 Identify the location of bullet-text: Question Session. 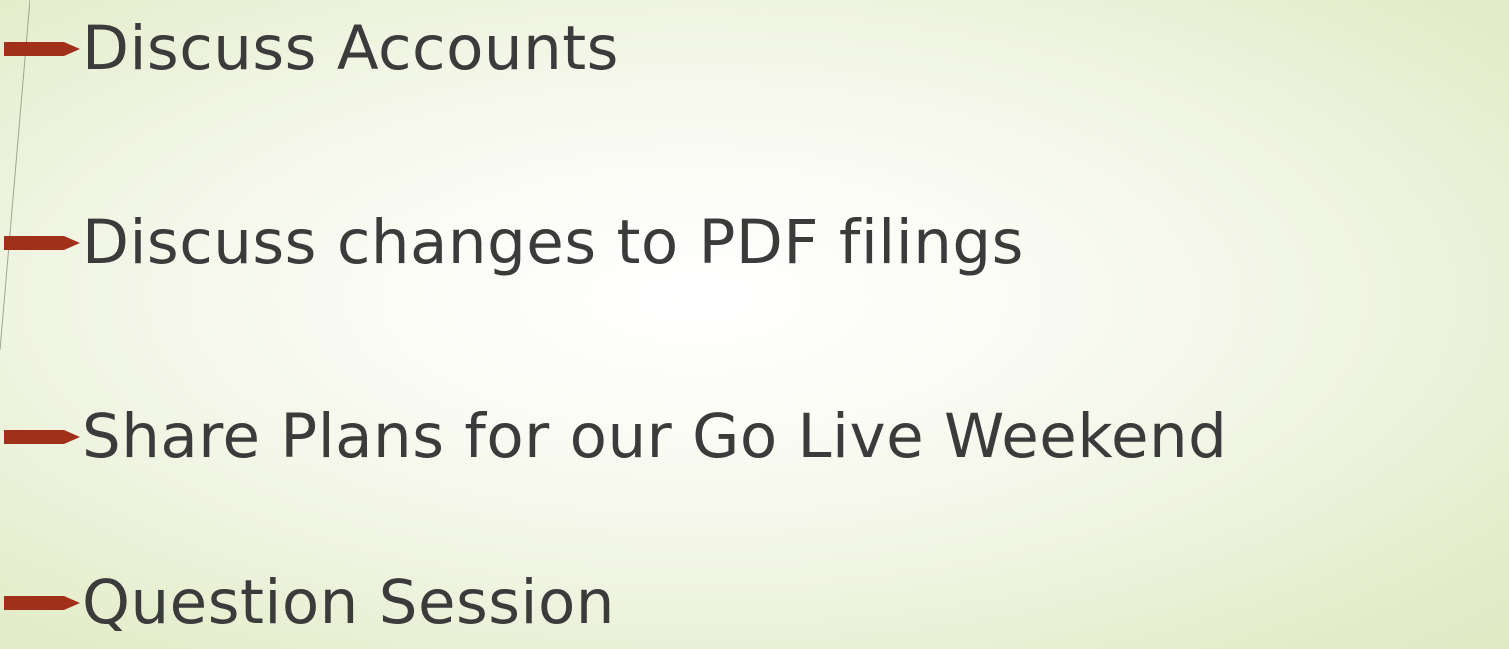
(348, 602).